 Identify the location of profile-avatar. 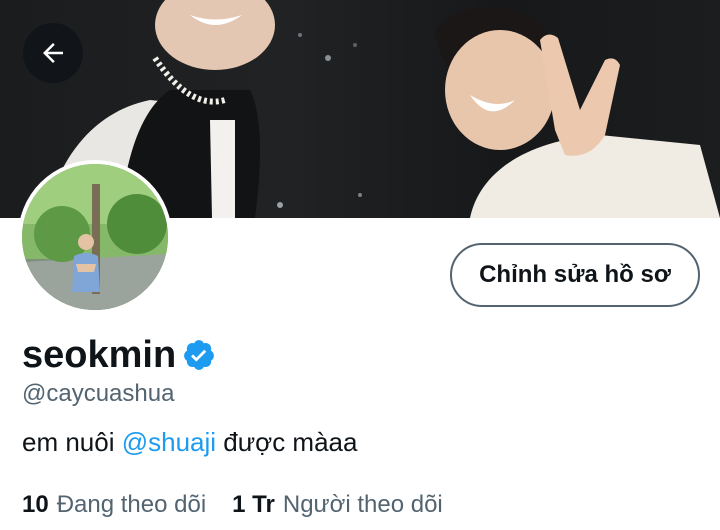
(95, 237).